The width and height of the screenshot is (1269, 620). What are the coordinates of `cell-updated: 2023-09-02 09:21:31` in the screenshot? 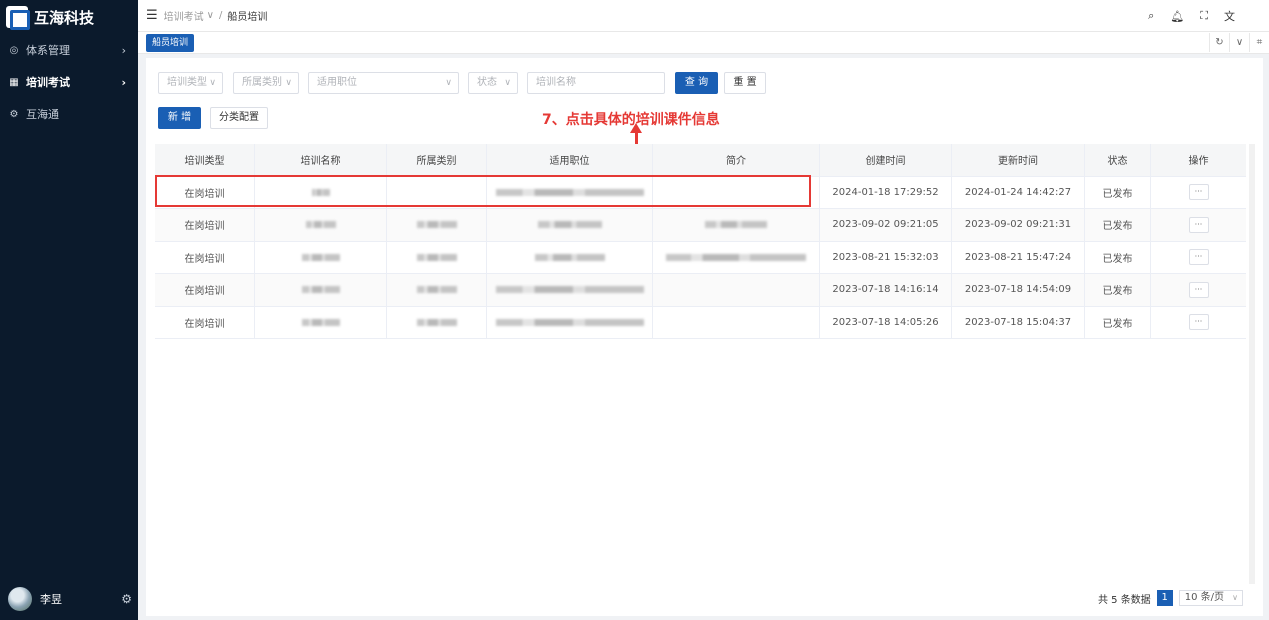 It's located at (1018, 225).